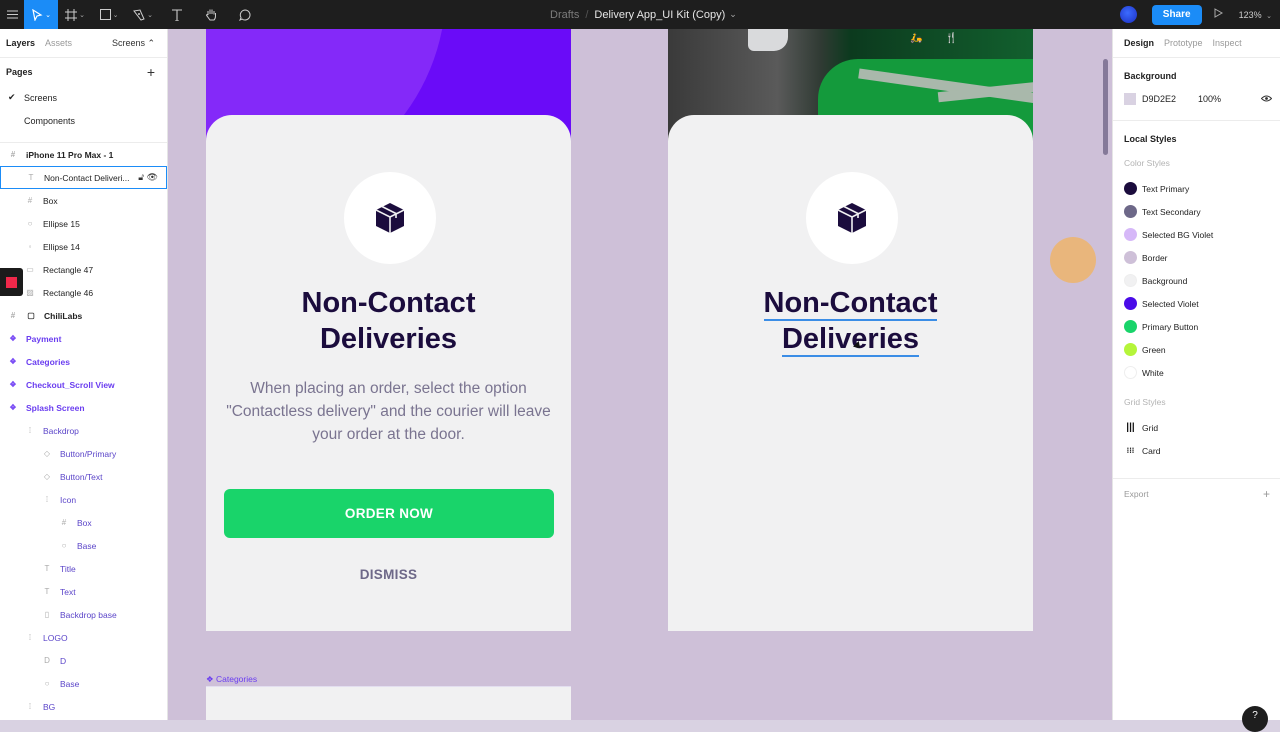  What do you see at coordinates (1196, 280) in the screenshot?
I see `color-style-item: Background` at bounding box center [1196, 280].